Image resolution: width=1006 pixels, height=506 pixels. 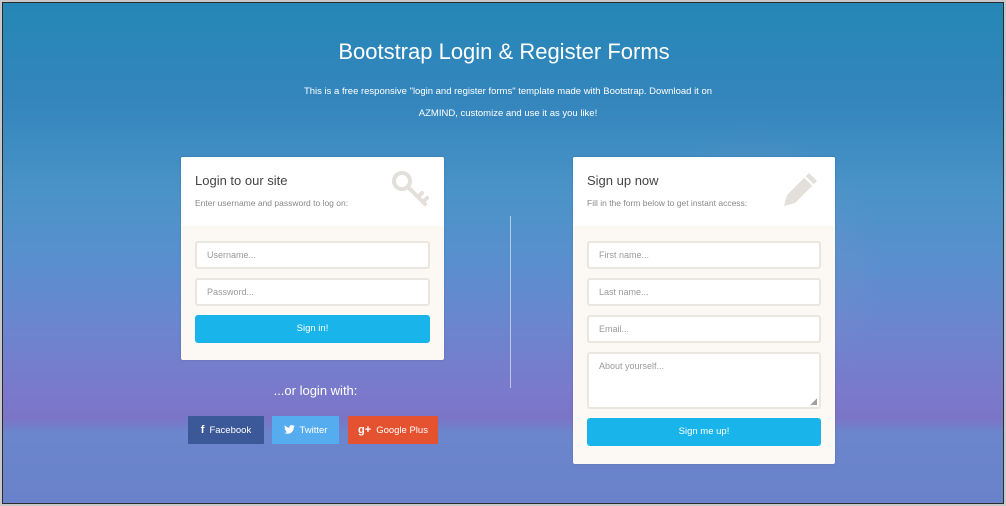 I want to click on column-divider, so click(x=510, y=302).